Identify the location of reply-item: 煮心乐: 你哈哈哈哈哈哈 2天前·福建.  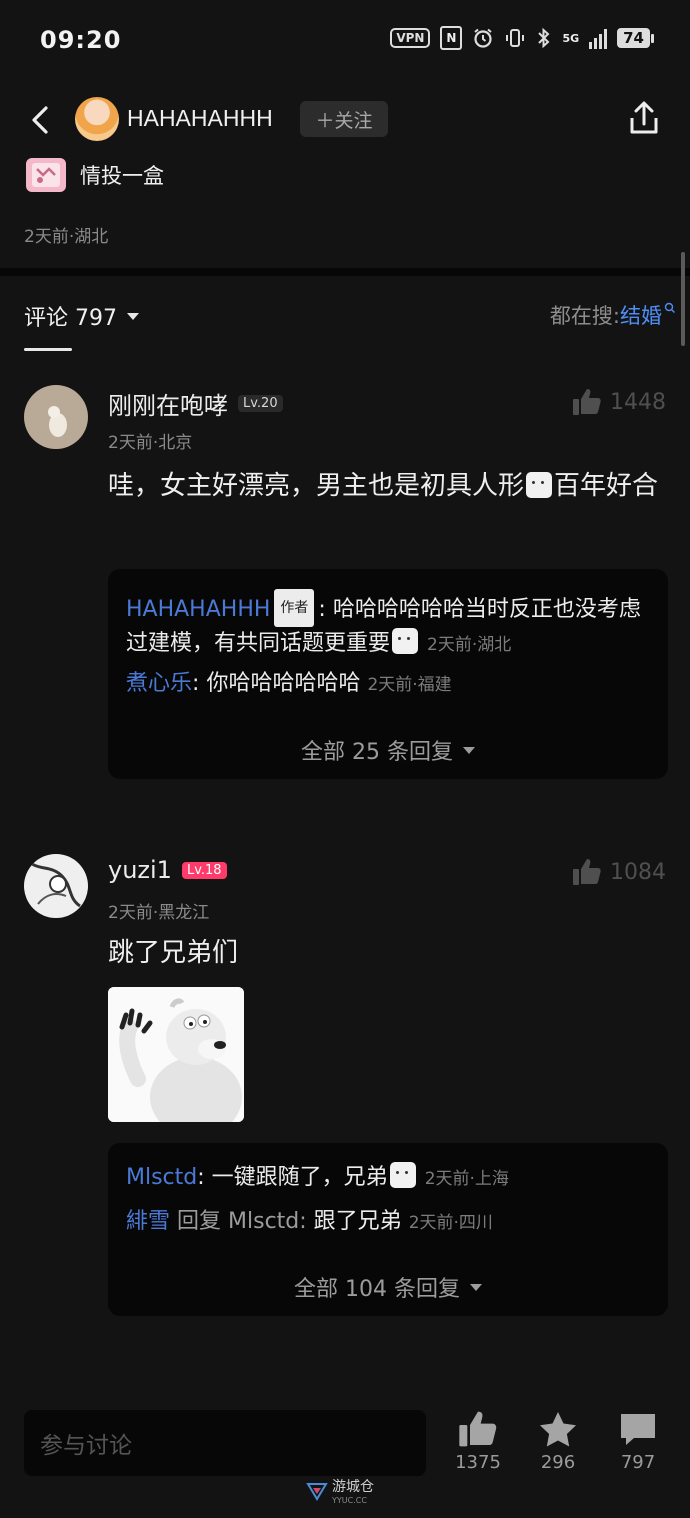
(388, 684).